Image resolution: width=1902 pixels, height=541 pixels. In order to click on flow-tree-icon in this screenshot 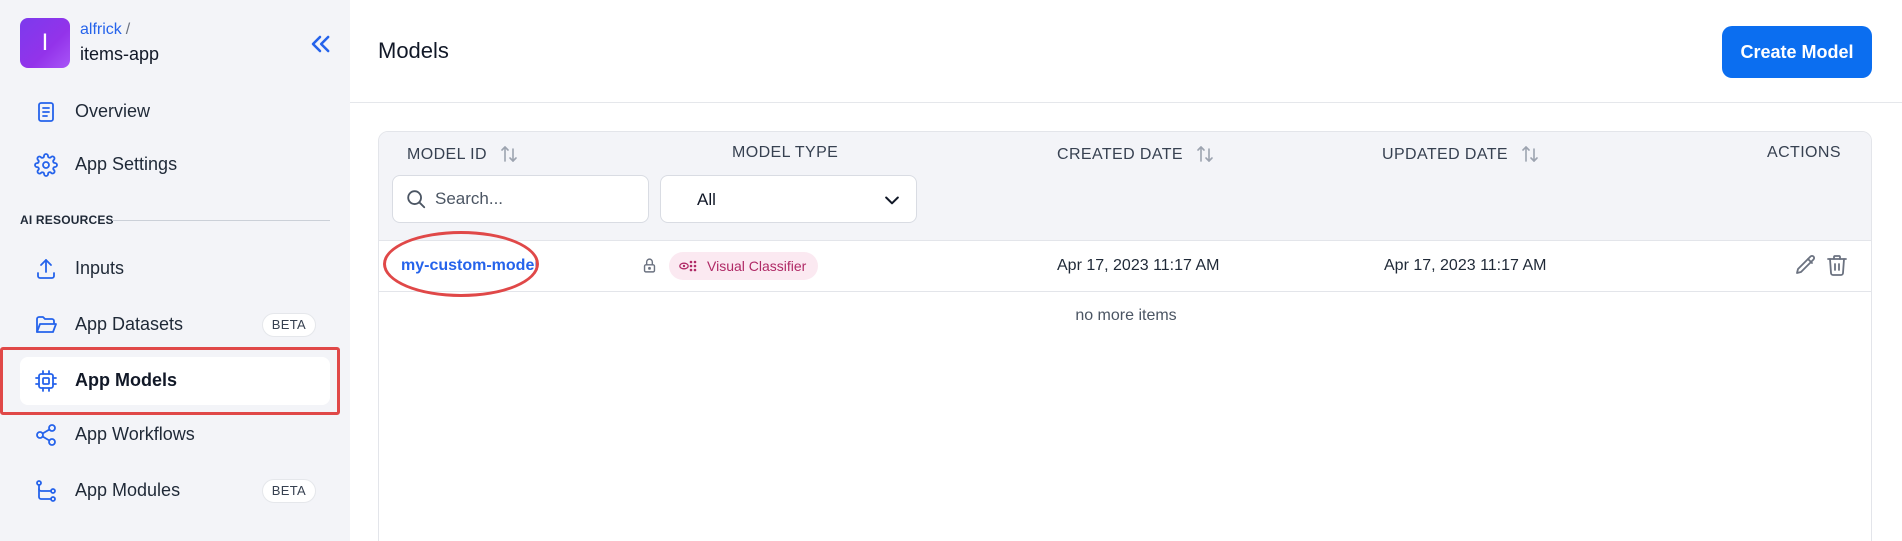, I will do `click(46, 491)`.